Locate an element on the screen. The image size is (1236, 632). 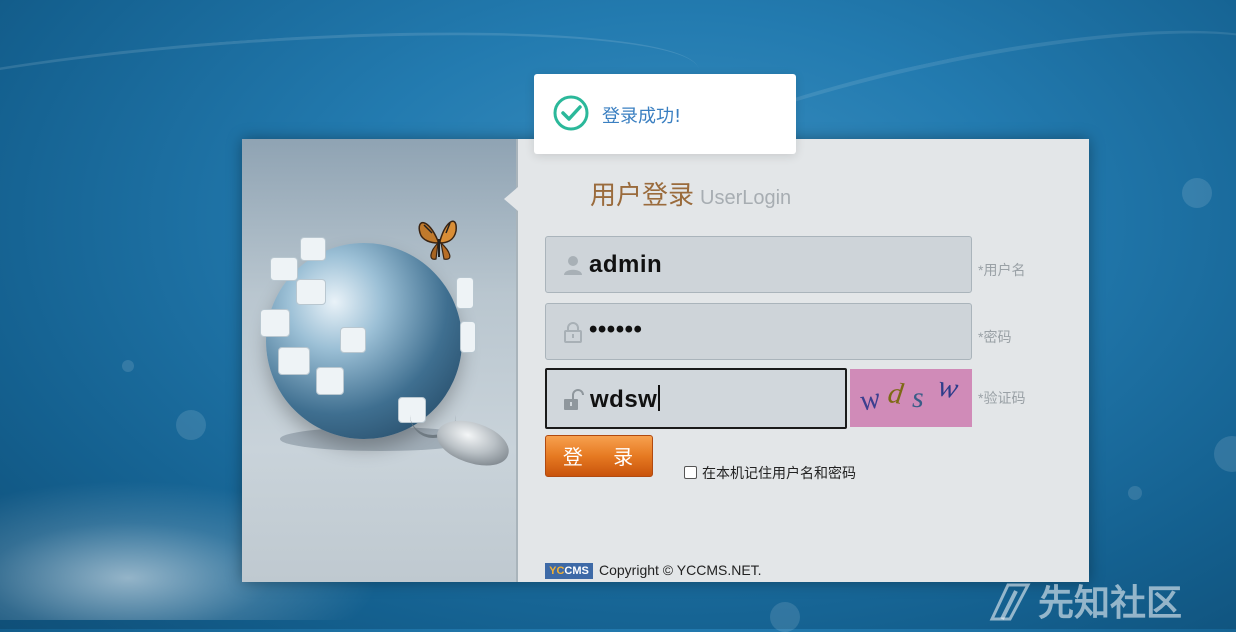
login-title-en: UserLogin is located at coordinates (746, 198).